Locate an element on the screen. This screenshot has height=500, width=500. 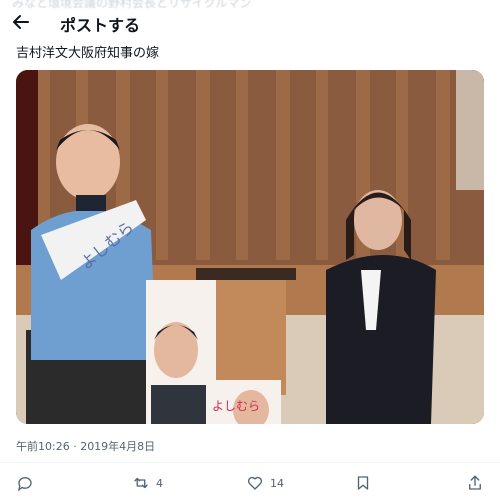
bookmark-icon is located at coordinates (363, 483).